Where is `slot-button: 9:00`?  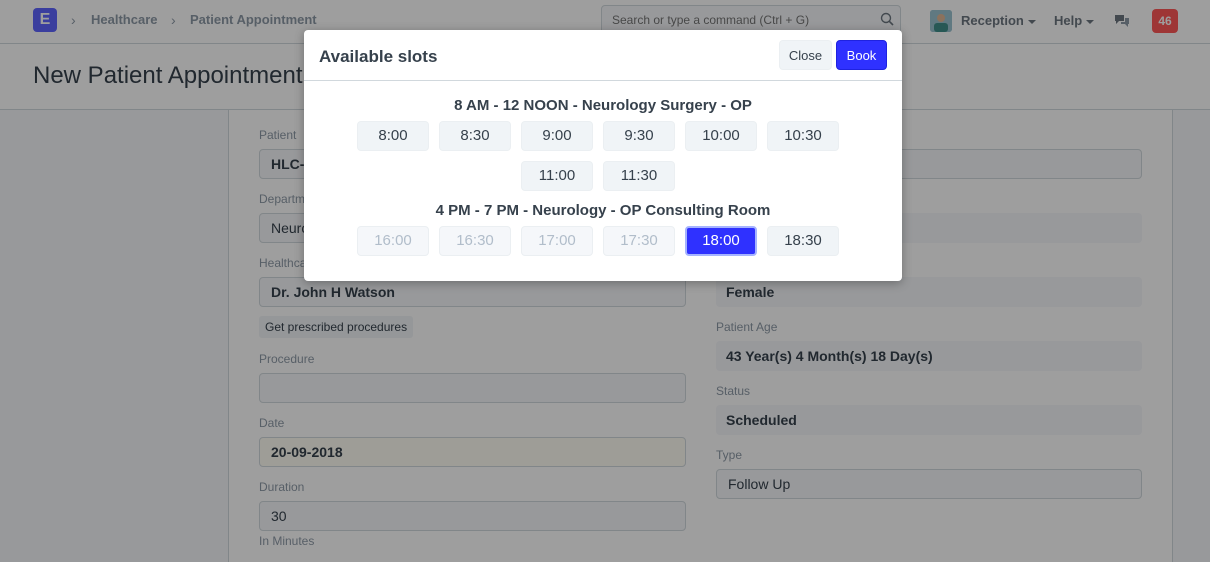 slot-button: 9:00 is located at coordinates (557, 136).